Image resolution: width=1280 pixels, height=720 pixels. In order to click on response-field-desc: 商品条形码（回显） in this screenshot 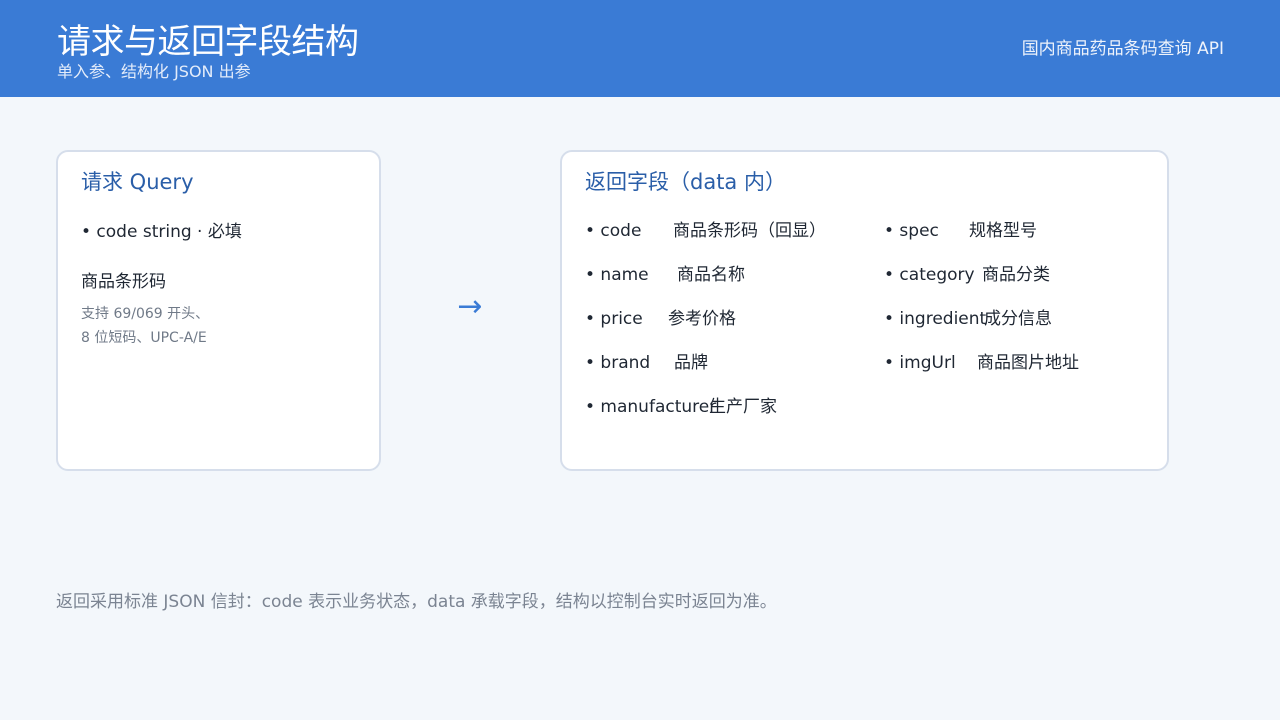, I will do `click(749, 231)`.